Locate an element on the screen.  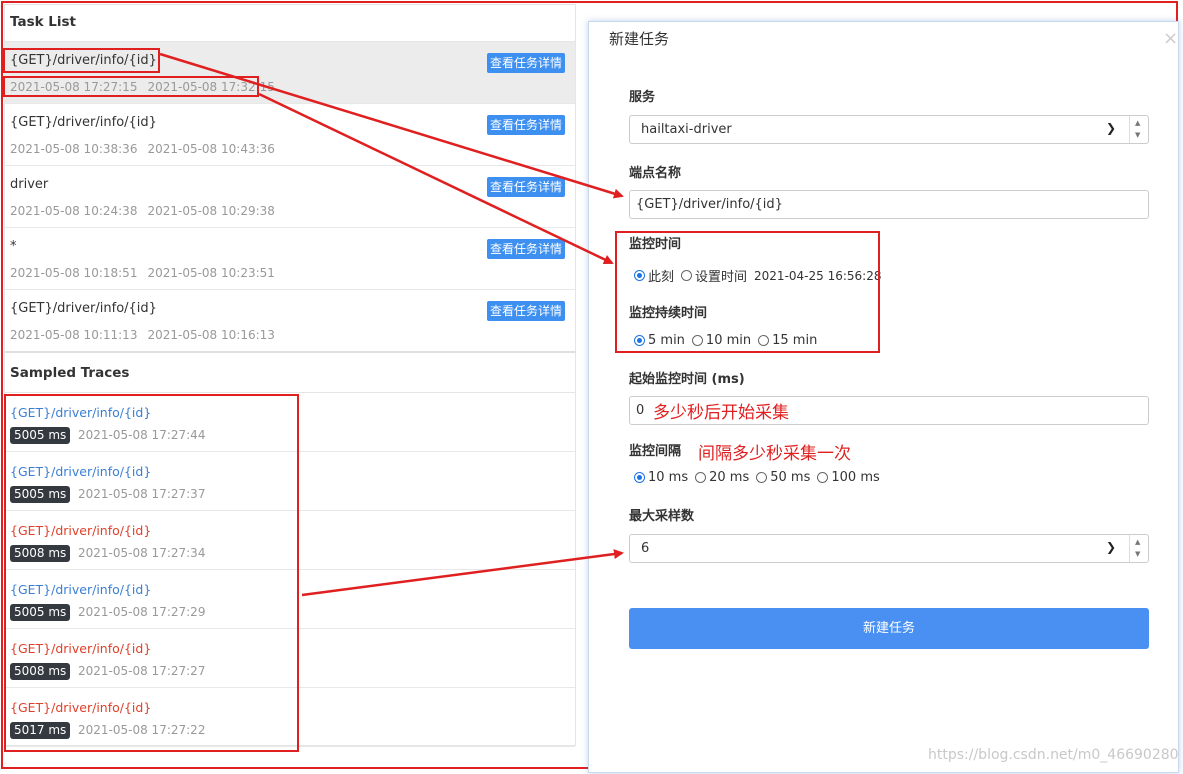
arrow-to-monitor-settings is located at coordinates (436, 178).